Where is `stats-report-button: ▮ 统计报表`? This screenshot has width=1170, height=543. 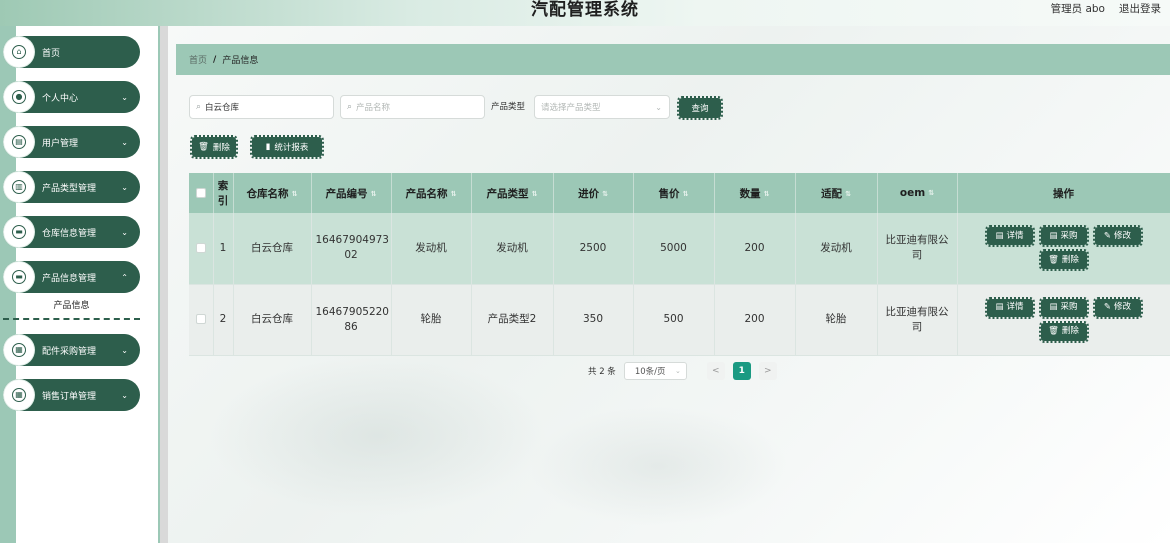 stats-report-button: ▮ 统计报表 is located at coordinates (287, 147).